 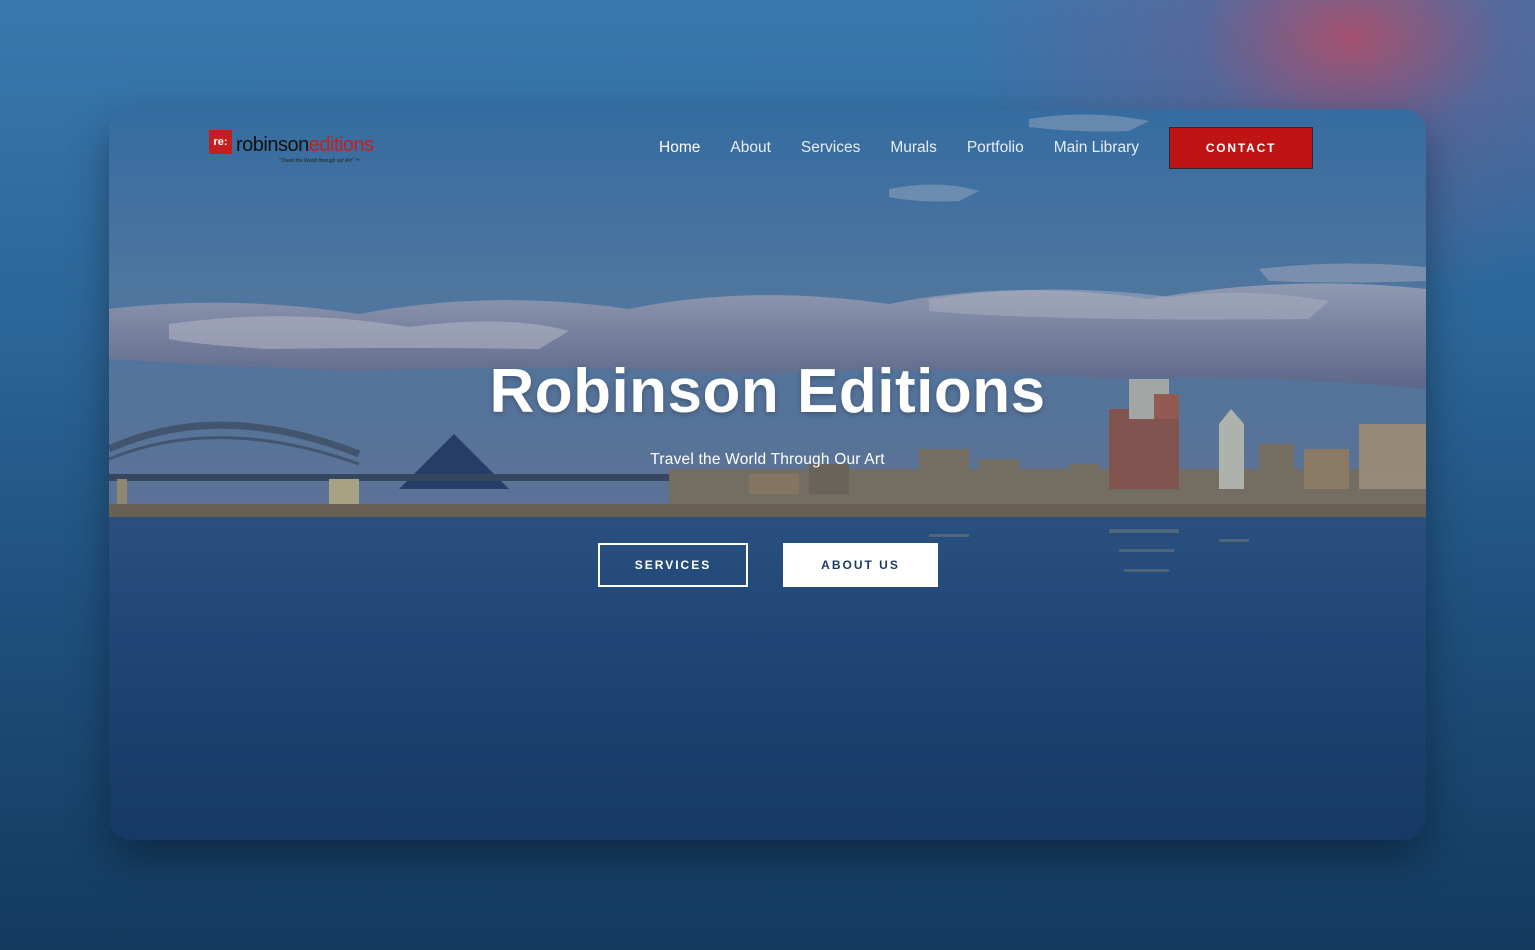 What do you see at coordinates (767, 459) in the screenshot?
I see `hero-subtitle: Travel the World Through Our Art` at bounding box center [767, 459].